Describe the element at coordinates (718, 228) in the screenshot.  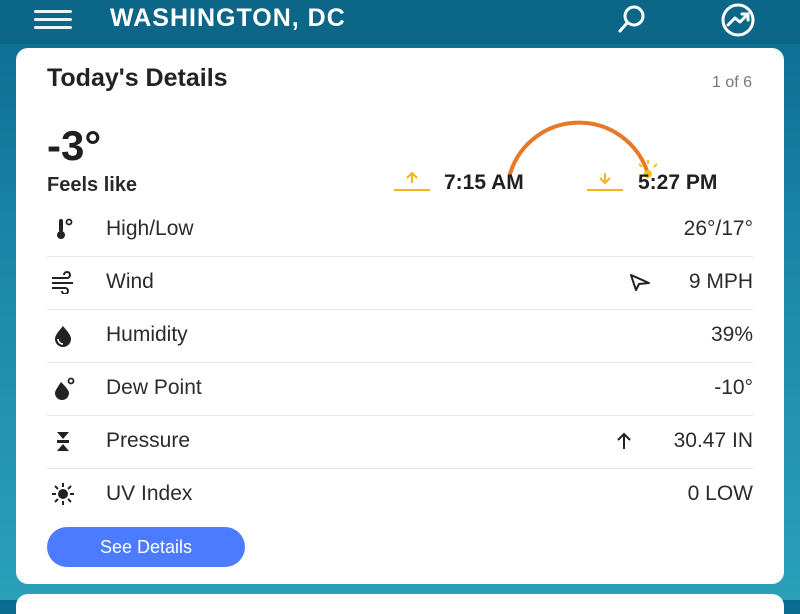
I see `detail-value: 26°/17°` at that location.